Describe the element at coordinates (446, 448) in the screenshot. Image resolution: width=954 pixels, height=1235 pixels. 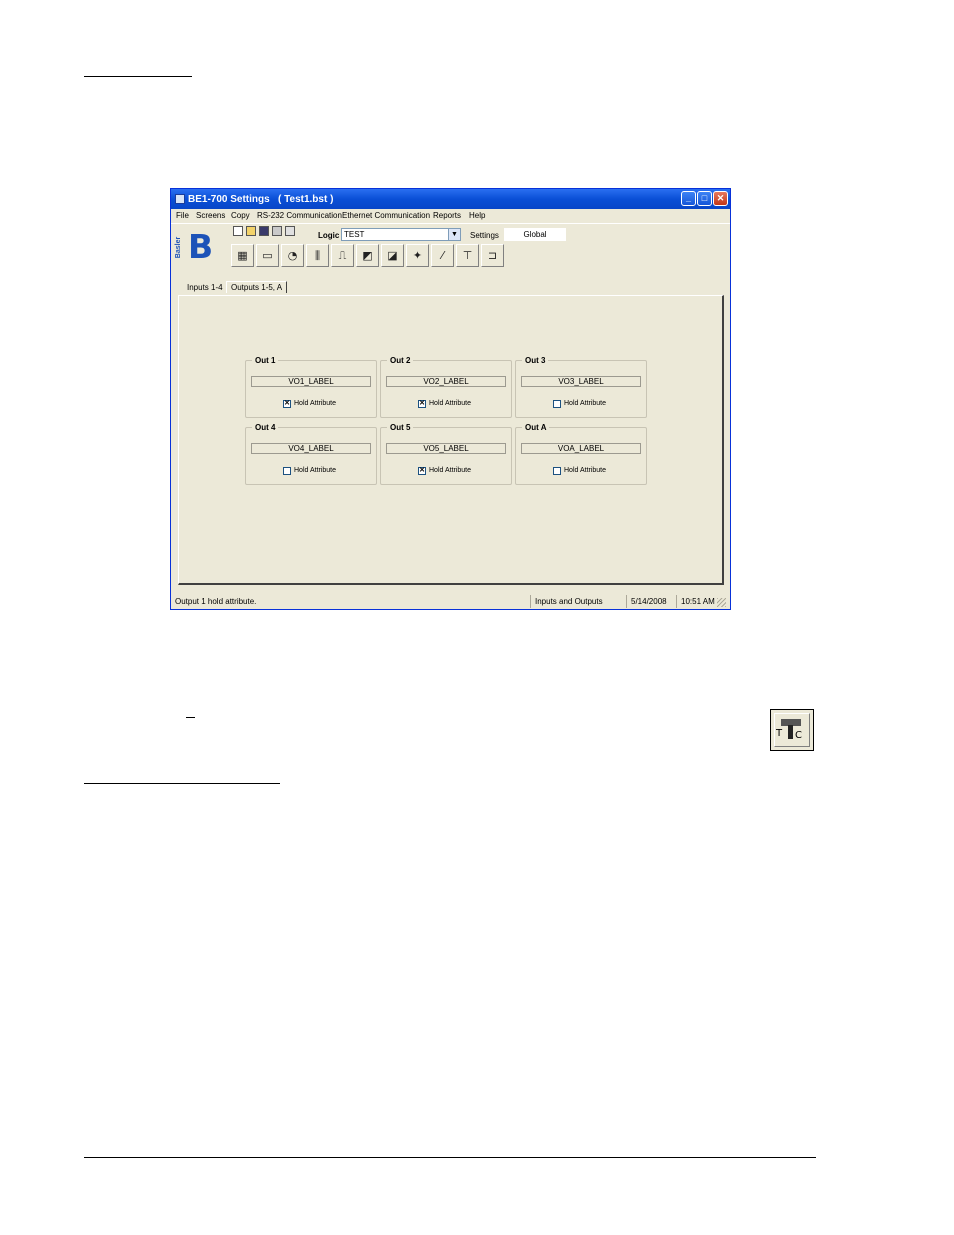
I see `output-label-field: VO5_LABEL` at that location.